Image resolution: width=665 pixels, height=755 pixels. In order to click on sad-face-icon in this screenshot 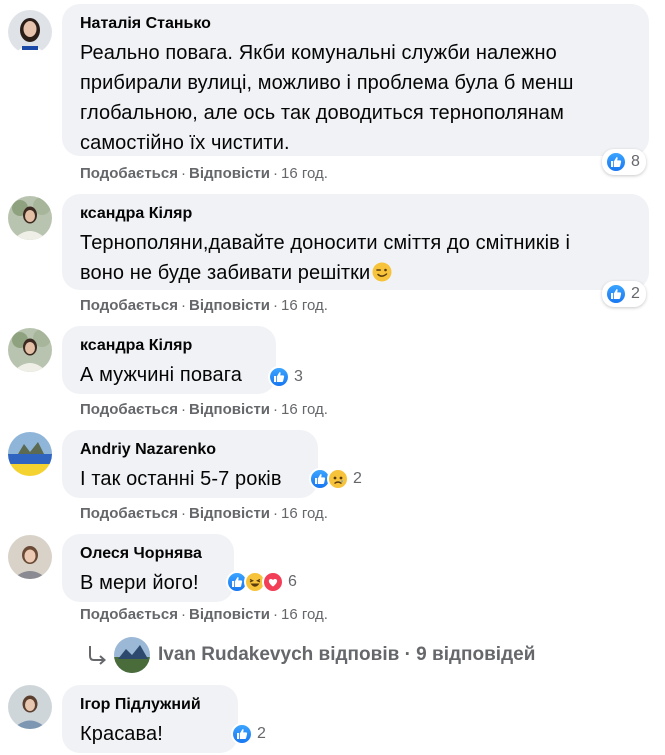, I will do `click(338, 479)`.